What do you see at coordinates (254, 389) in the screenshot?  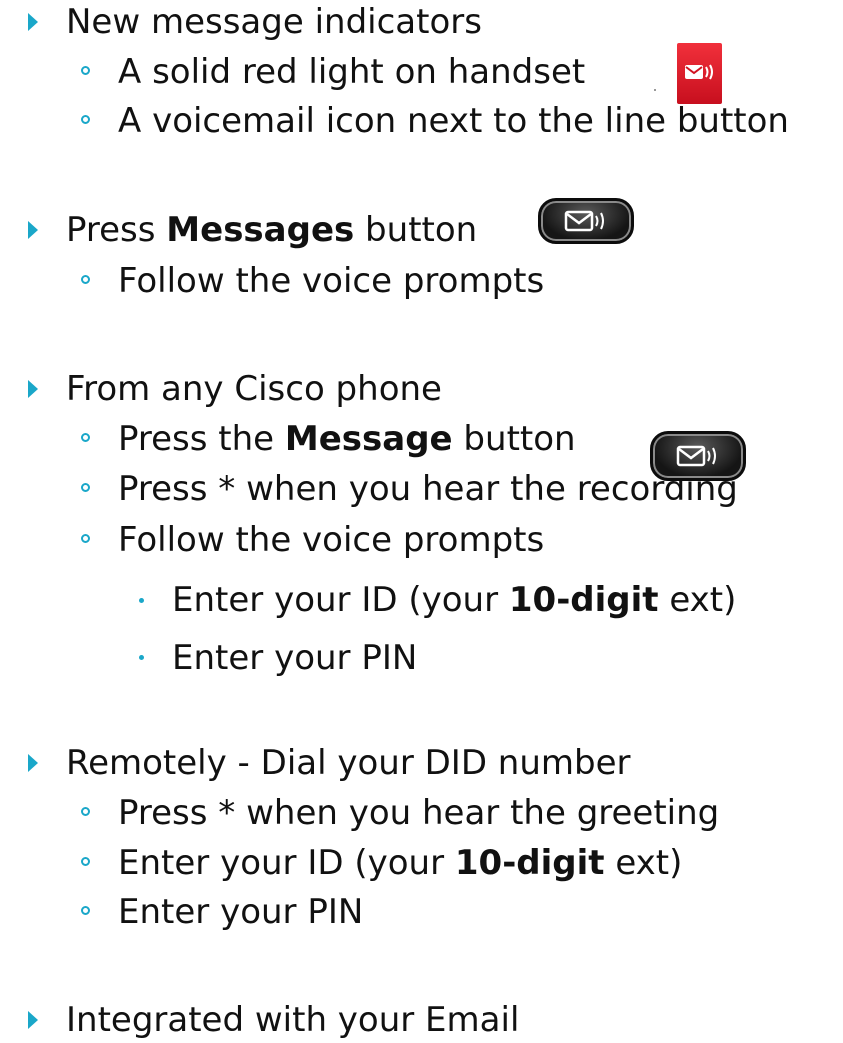 I see `list-item: From any Cisco phone` at bounding box center [254, 389].